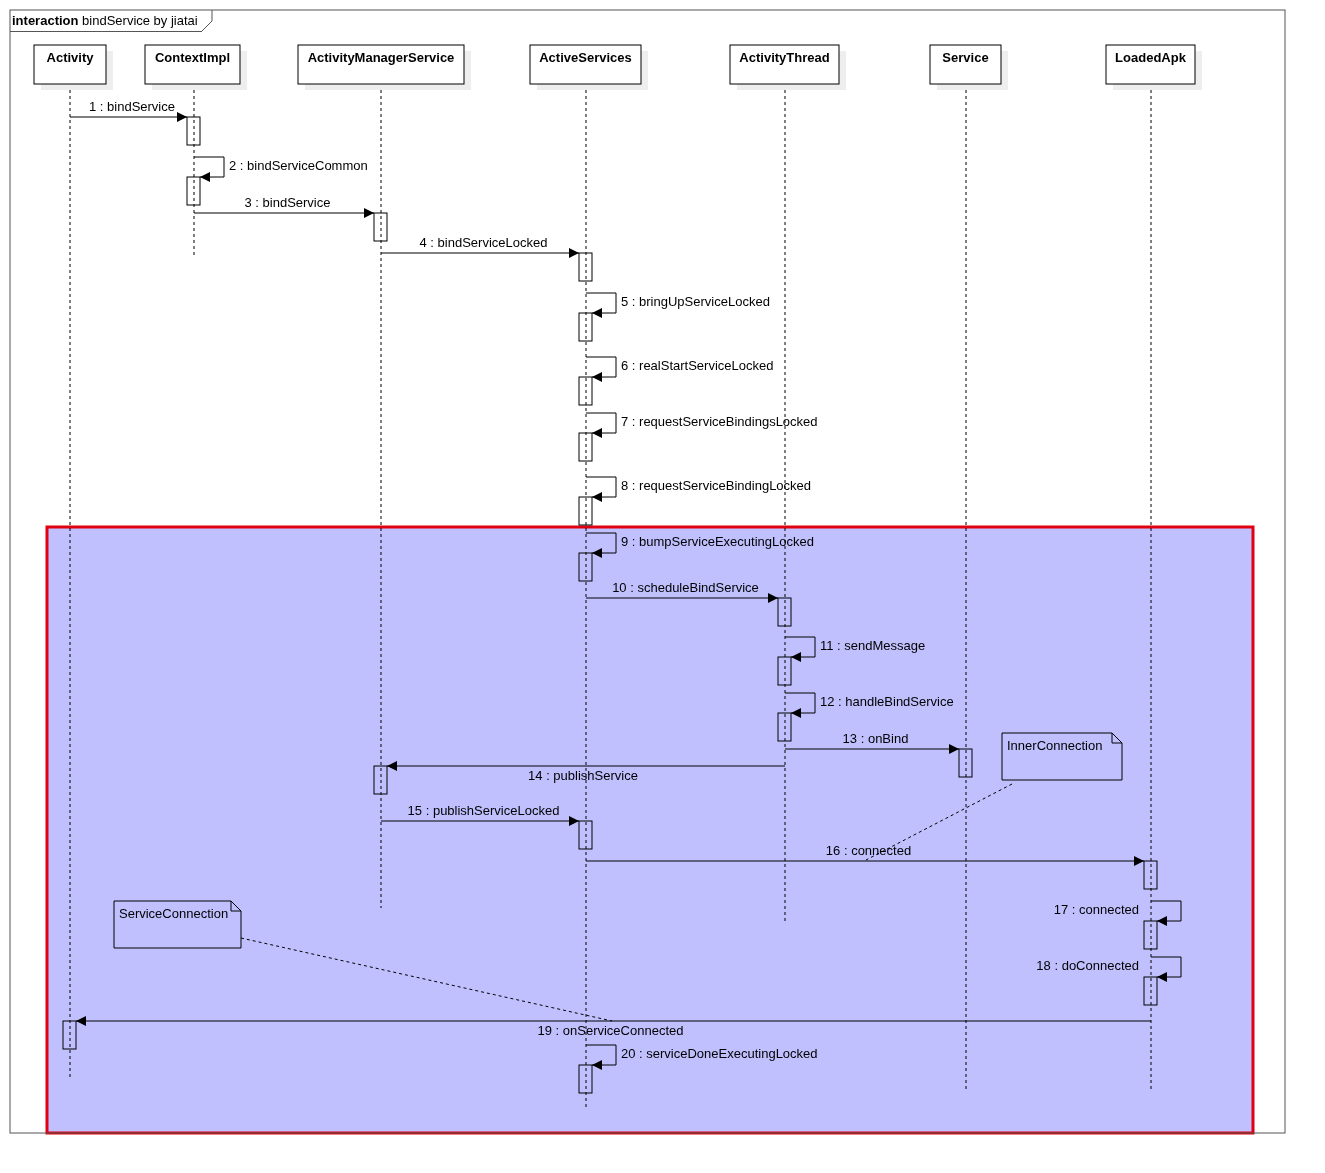 The image size is (1325, 1173). Describe the element at coordinates (177, 924) in the screenshot. I see `note: ServiceConnection` at that location.